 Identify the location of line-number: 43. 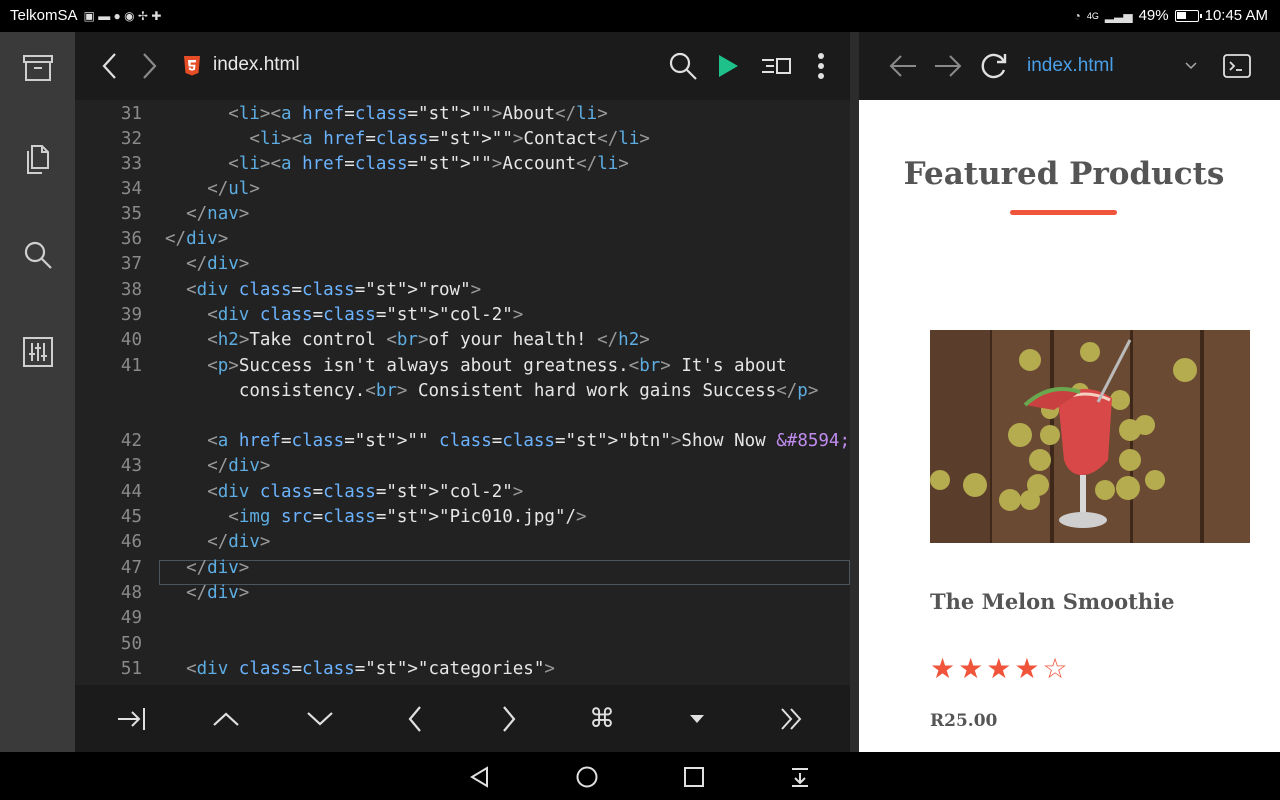
(131, 466).